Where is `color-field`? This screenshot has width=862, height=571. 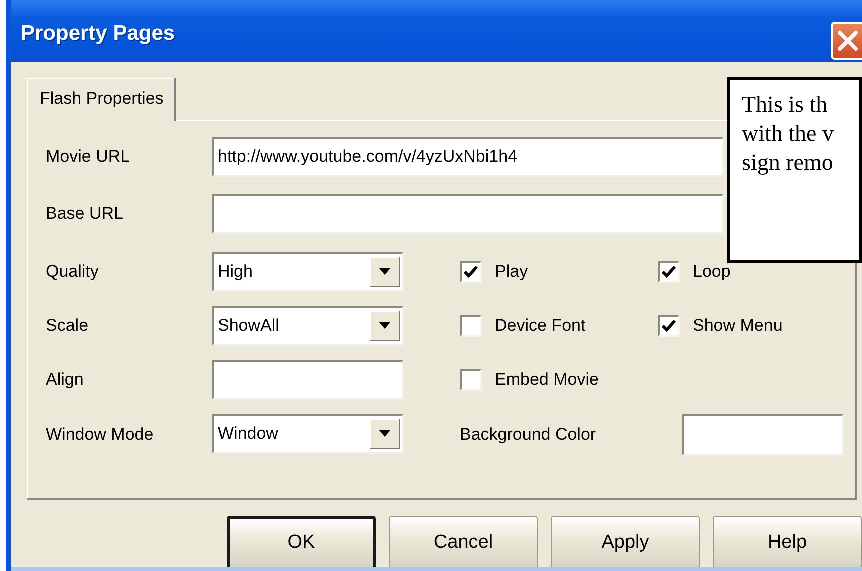 color-field is located at coordinates (763, 435).